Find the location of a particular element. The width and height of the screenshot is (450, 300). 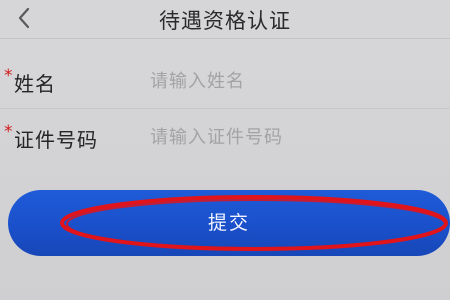

page-title: 待遇资格认证 is located at coordinates (225, 21).